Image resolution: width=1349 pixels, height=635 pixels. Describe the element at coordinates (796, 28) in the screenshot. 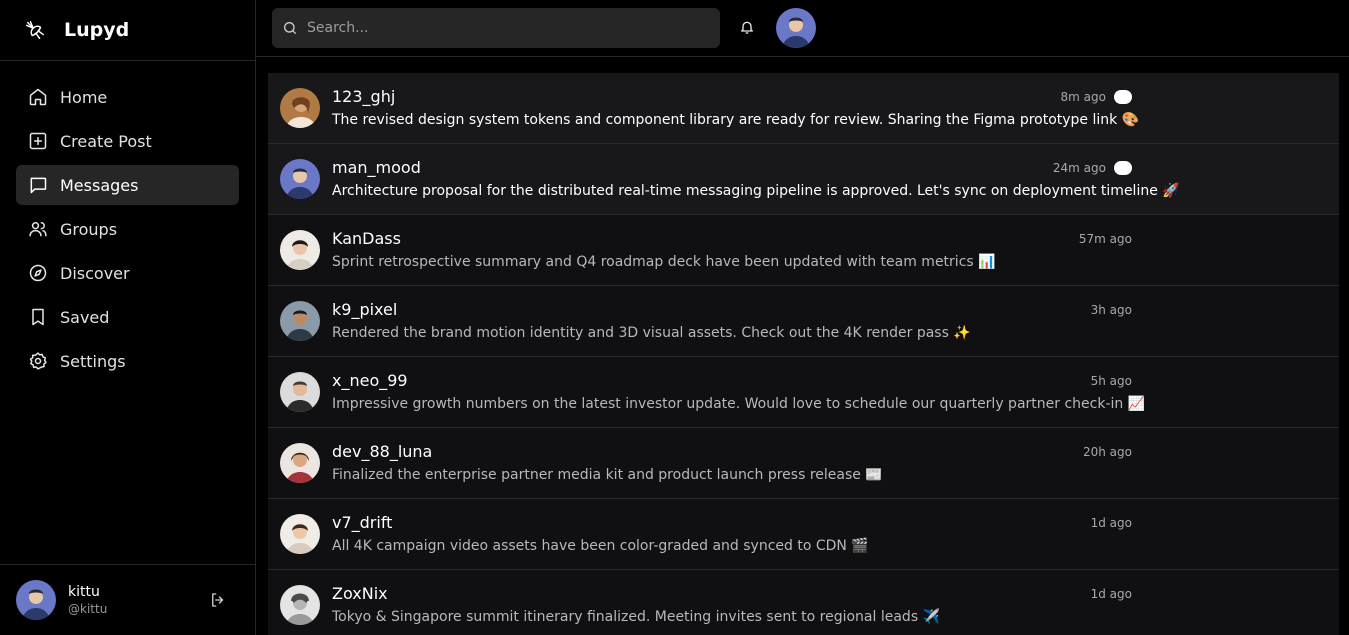

I see `profile-avatar` at that location.